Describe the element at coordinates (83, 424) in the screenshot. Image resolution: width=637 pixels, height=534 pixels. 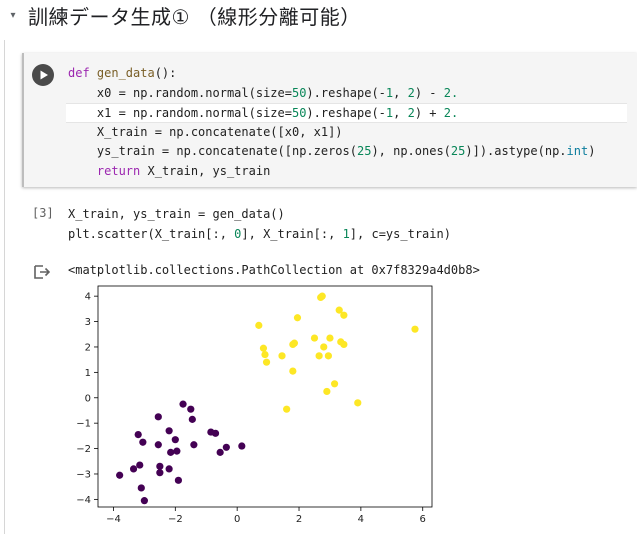
I see `y-tick-label: −1` at that location.